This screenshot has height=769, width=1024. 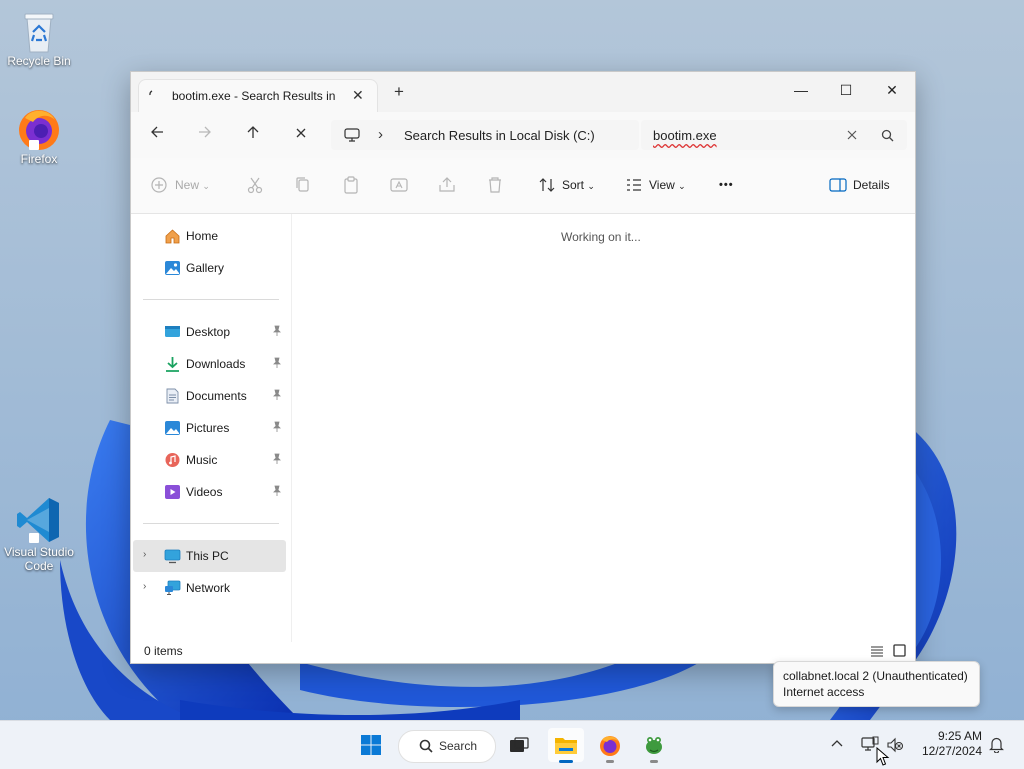 What do you see at coordinates (610, 745) in the screenshot?
I see `taskbar-firefox` at bounding box center [610, 745].